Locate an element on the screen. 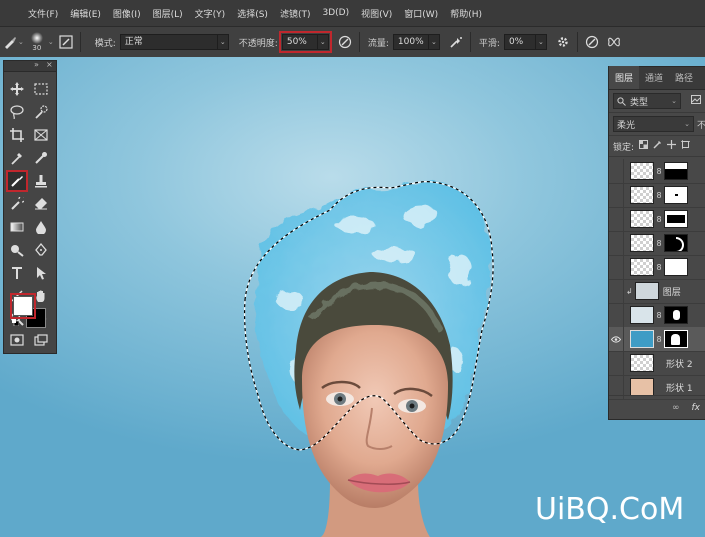 This screenshot has height=537, width=705. layer-filter-select: 类型 ⌄ is located at coordinates (647, 101).